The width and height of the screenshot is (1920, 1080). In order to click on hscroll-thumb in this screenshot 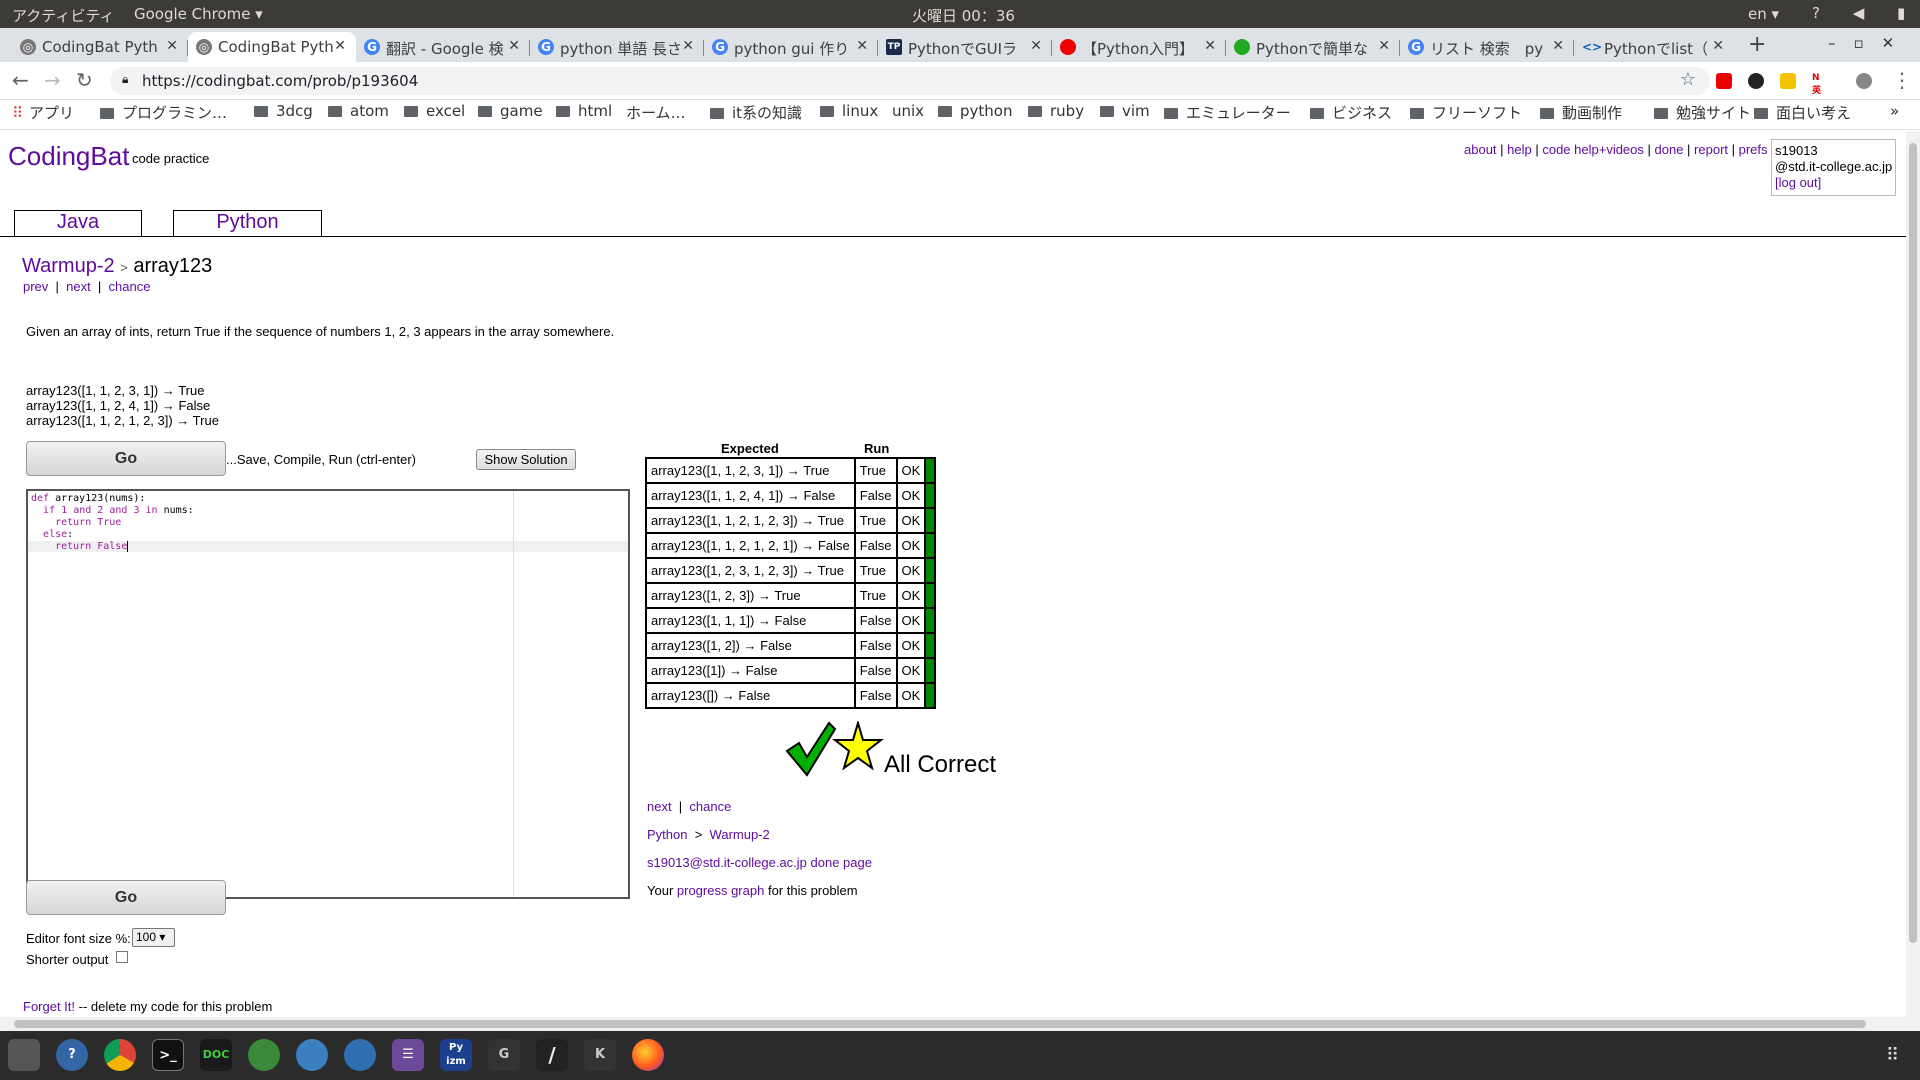, I will do `click(940, 1024)`.